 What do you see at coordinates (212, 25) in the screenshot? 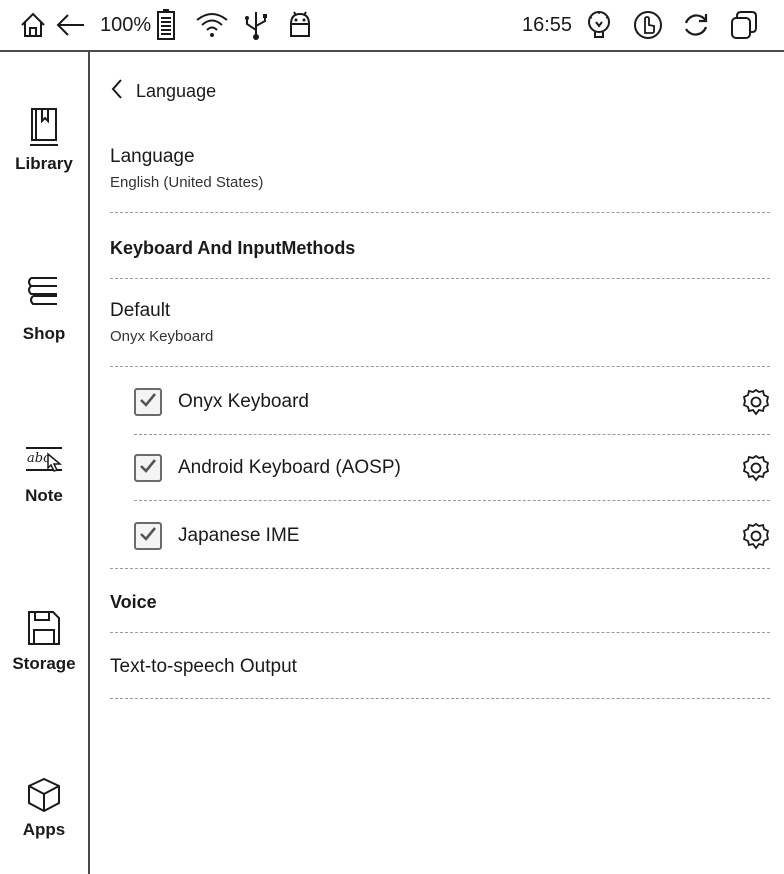
I see `wifi-icon` at bounding box center [212, 25].